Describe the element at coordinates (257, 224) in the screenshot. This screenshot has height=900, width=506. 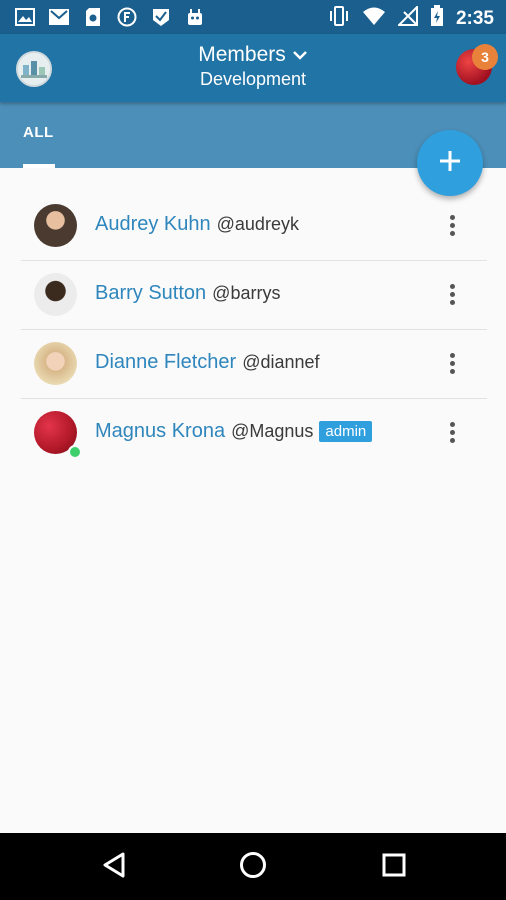
I see `member-handle: @audreyk` at that location.